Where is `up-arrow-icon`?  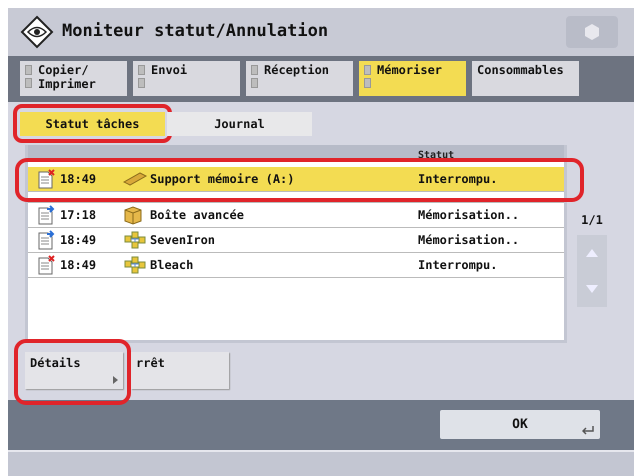 up-arrow-icon is located at coordinates (592, 253).